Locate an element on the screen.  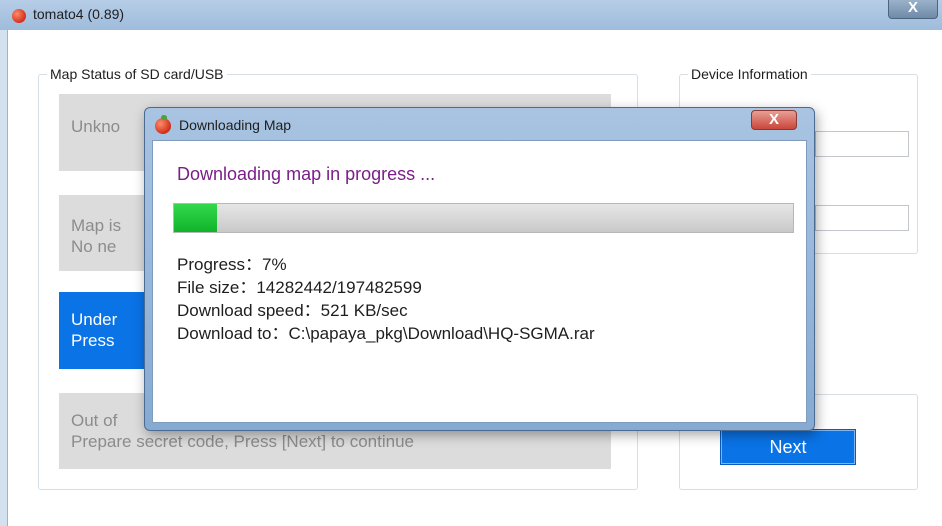
download-progress-bar is located at coordinates (483, 218).